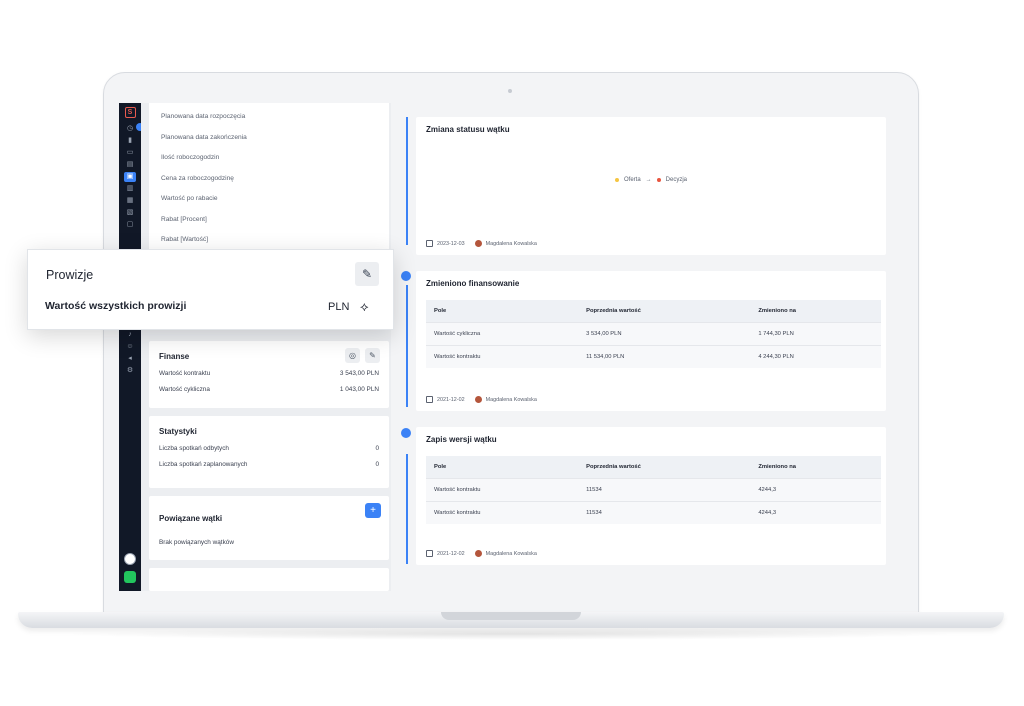  I want to click on field-label: Wartość po rabacie, so click(189, 198).